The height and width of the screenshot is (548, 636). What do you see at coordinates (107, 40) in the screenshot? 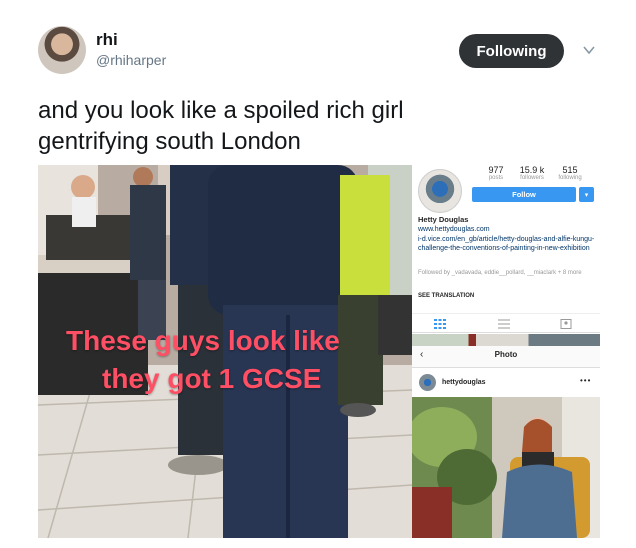
I see `author-name: rhi` at bounding box center [107, 40].